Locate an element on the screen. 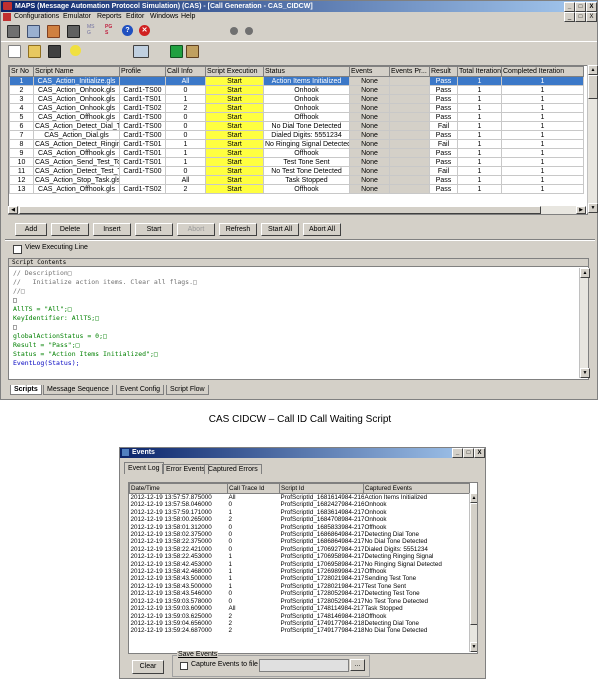 This screenshot has height=691, width=600. grid-vertical-scrollbar: ▲ ▼ is located at coordinates (592, 139).